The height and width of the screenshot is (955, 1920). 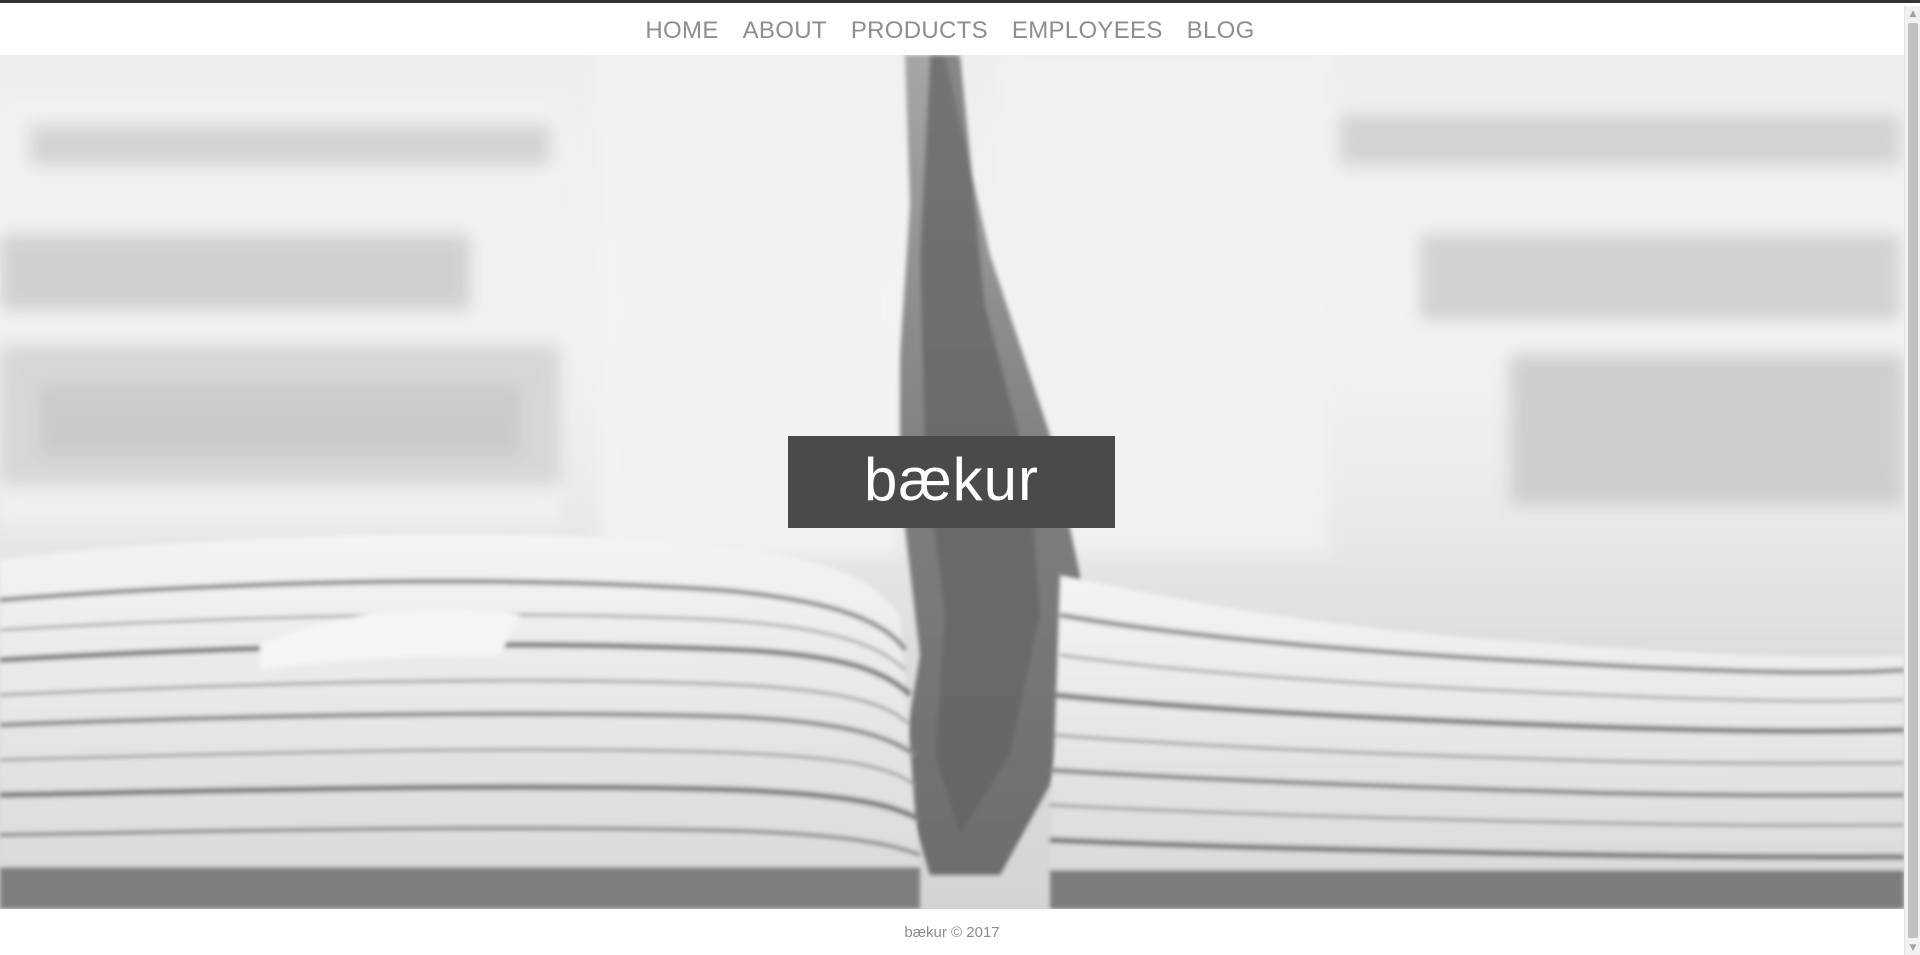 I want to click on nav-link-products: PRODUCTS, so click(x=919, y=30).